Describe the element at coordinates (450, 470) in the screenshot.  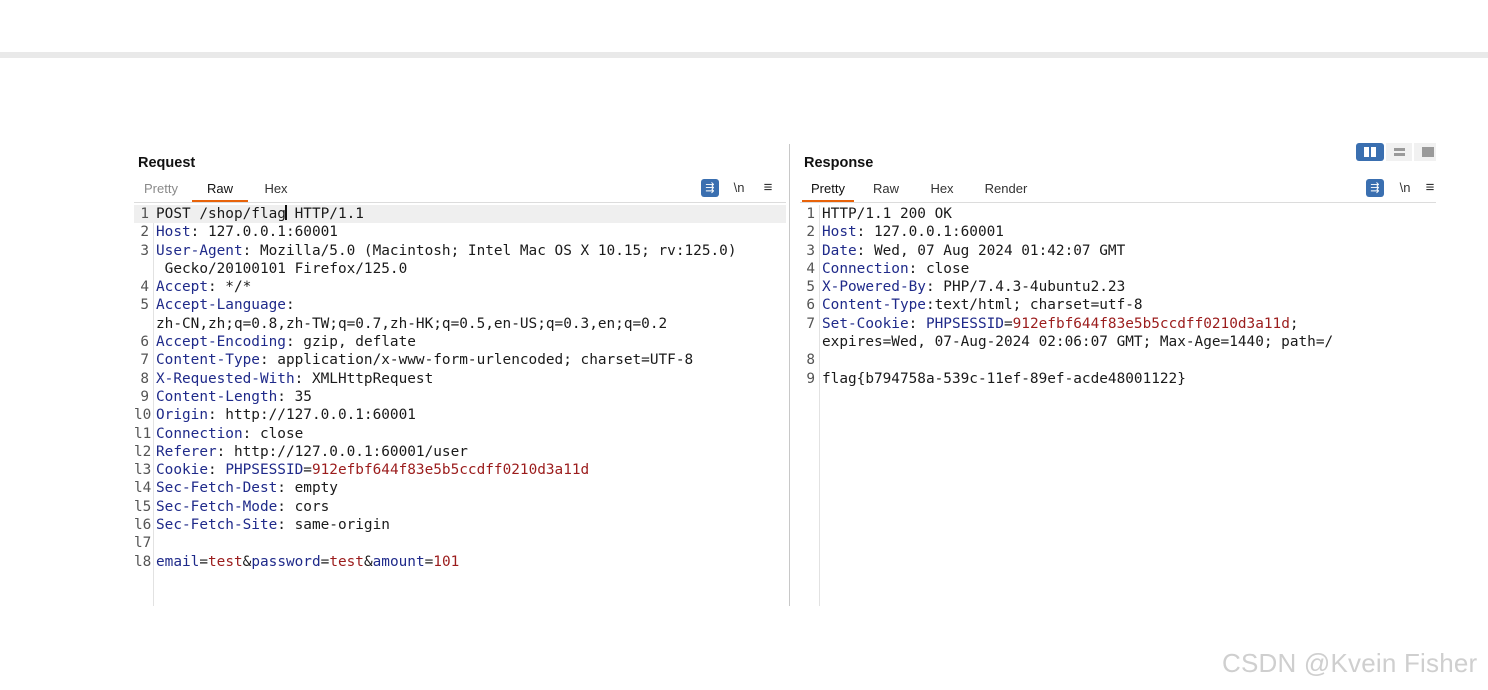
I see `param-value: 912efbf644f83e5b5ccdff0210d3a11d` at that location.